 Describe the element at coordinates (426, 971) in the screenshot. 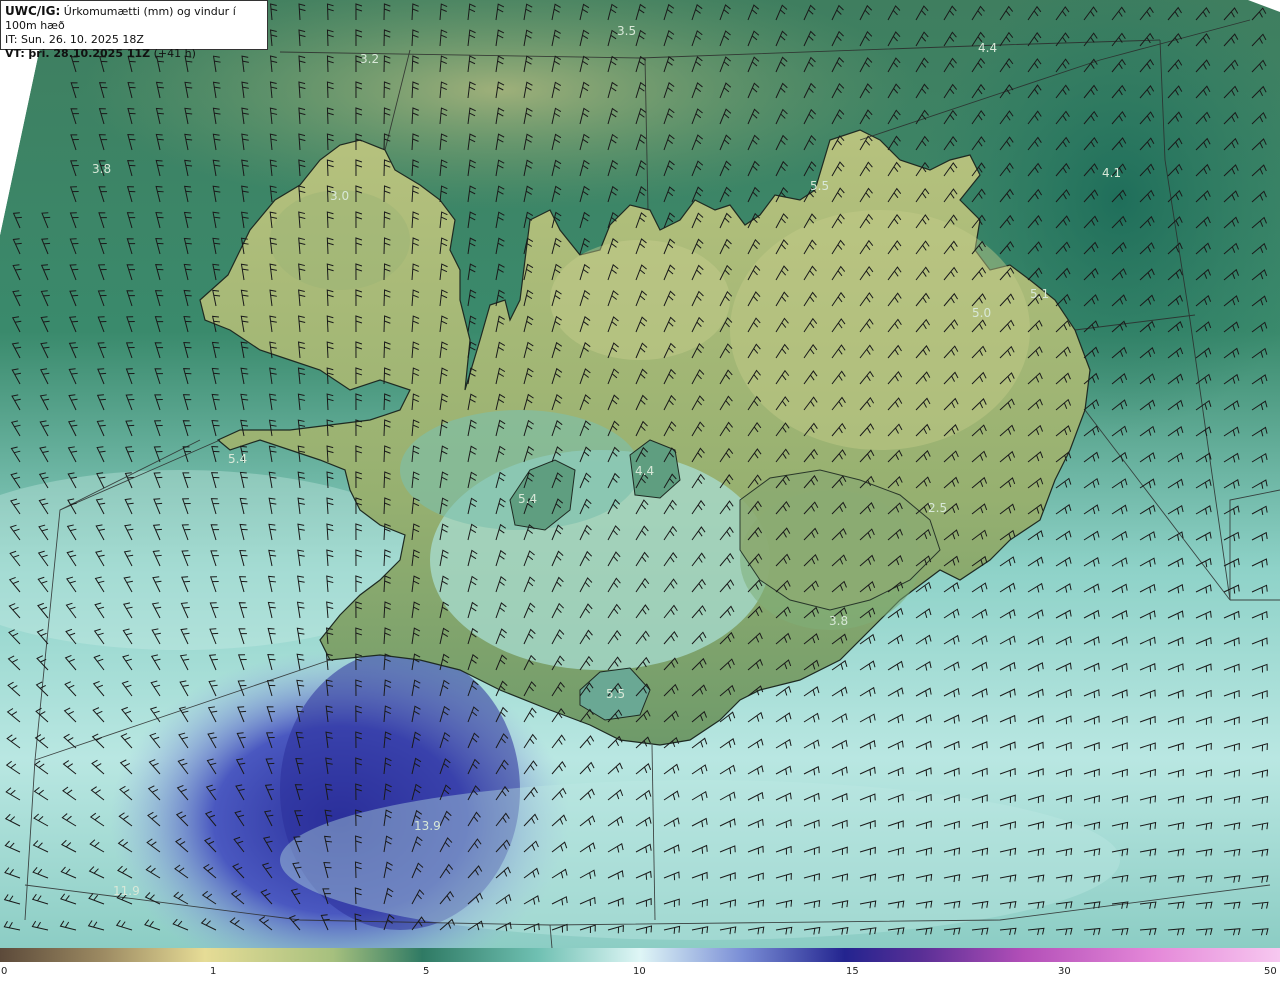

I see `colorbar-tick-label: 5` at that location.